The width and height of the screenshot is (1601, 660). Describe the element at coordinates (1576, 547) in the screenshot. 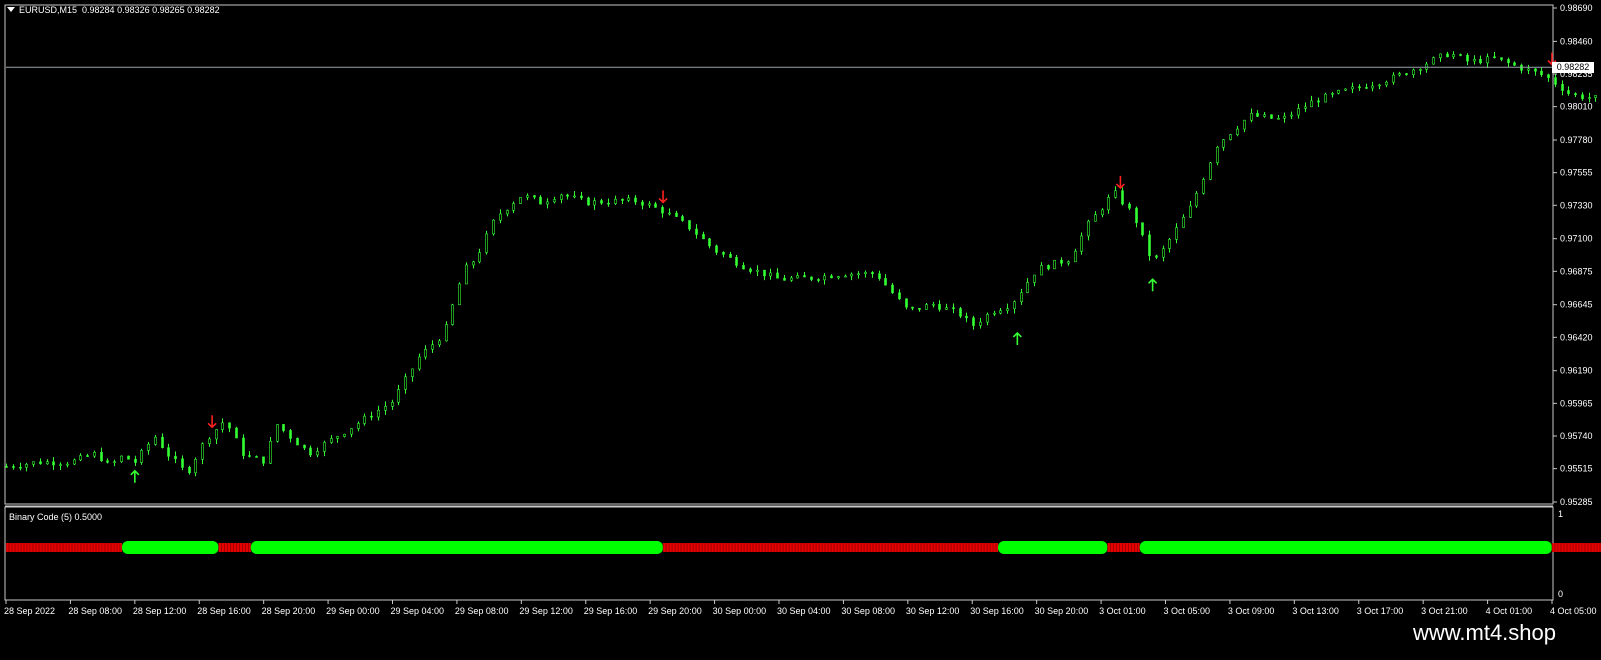

I see `binary-segment-red` at that location.